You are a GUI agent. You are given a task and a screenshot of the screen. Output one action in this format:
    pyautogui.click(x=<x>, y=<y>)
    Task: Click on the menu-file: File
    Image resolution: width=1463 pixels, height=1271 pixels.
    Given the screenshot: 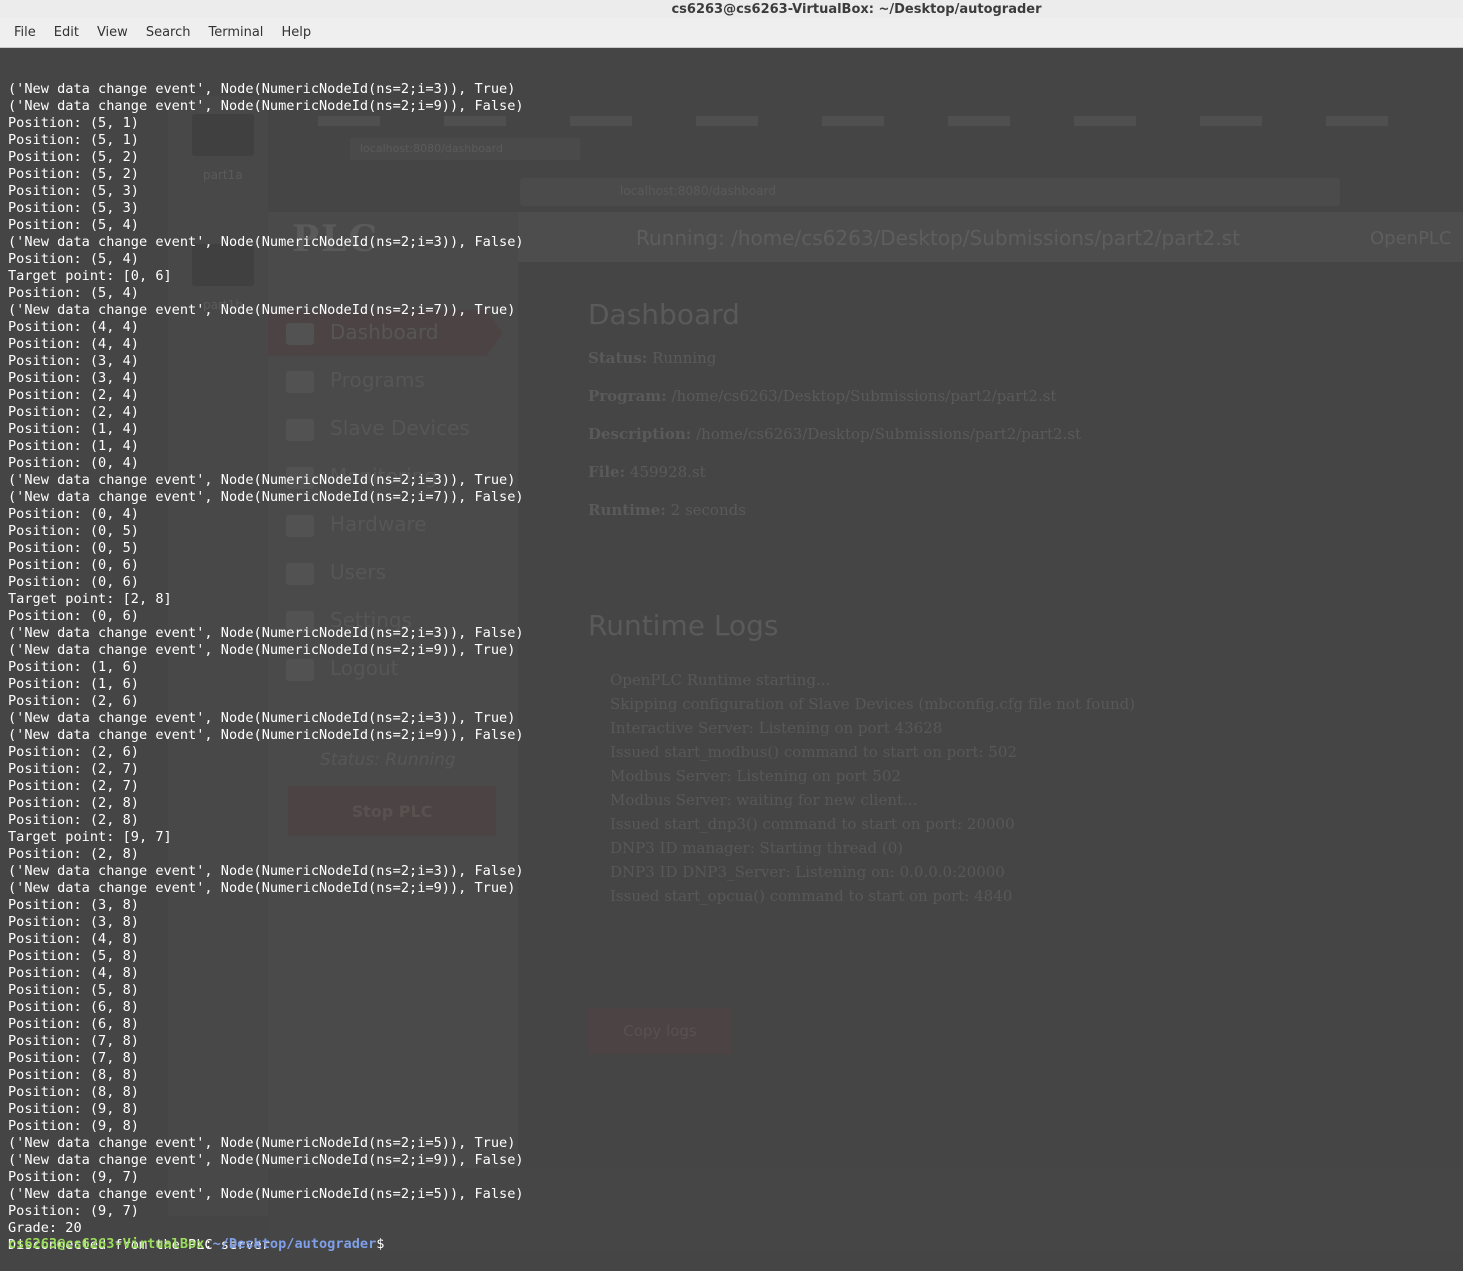 What is the action you would take?
    pyautogui.click(x=25, y=32)
    